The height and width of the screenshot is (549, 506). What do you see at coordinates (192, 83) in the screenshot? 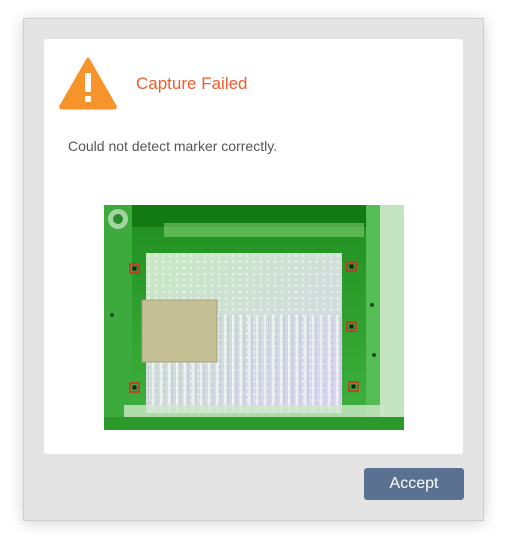
I see `dialog-title: Capture Failed` at bounding box center [192, 83].